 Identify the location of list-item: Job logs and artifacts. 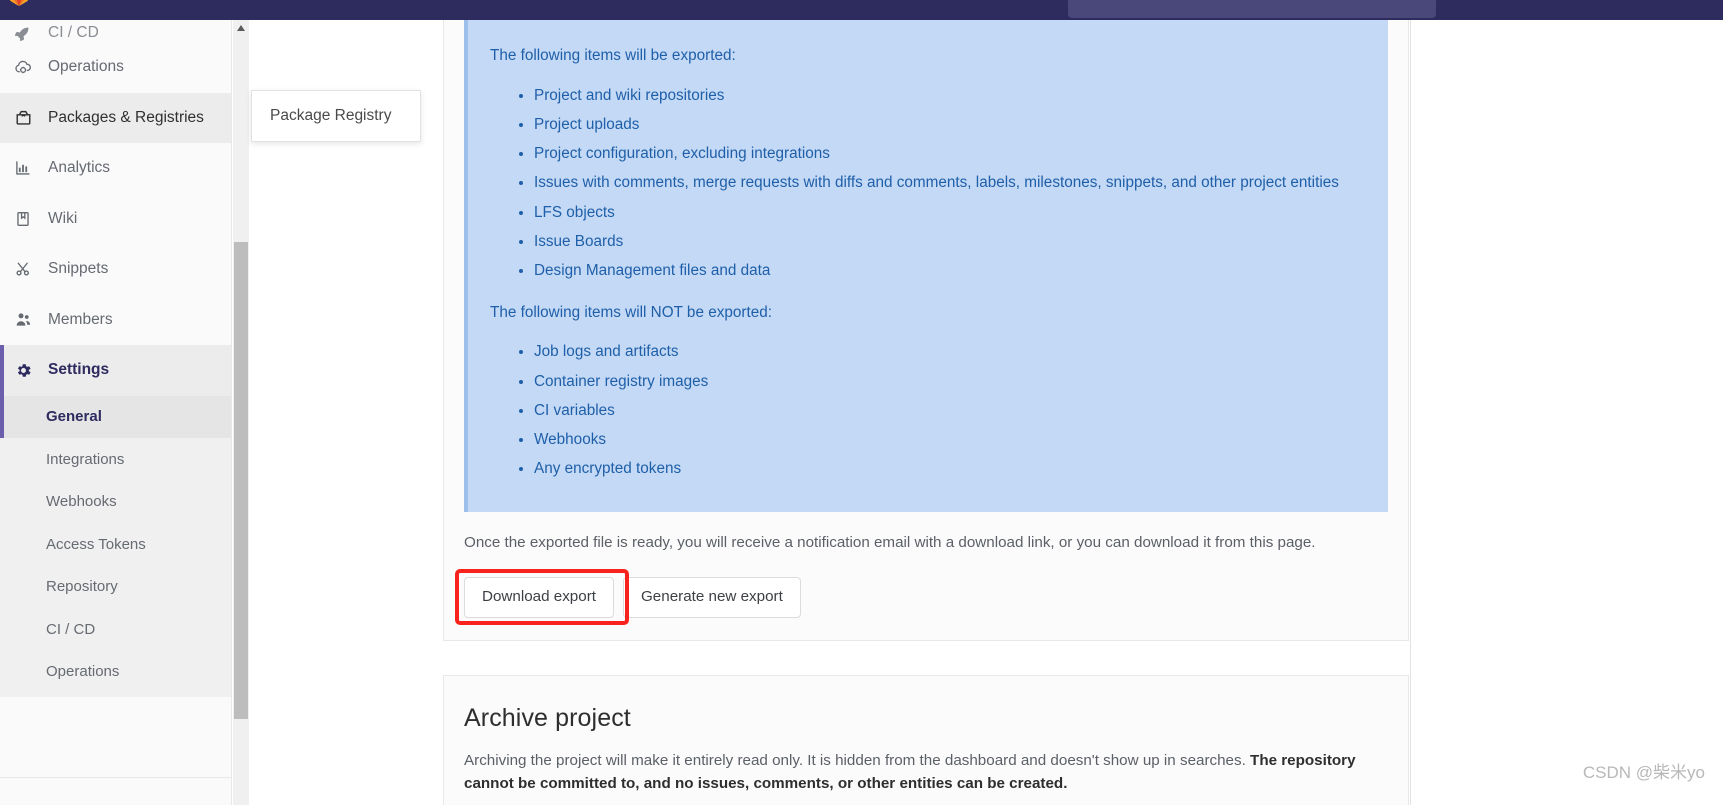
(950, 352).